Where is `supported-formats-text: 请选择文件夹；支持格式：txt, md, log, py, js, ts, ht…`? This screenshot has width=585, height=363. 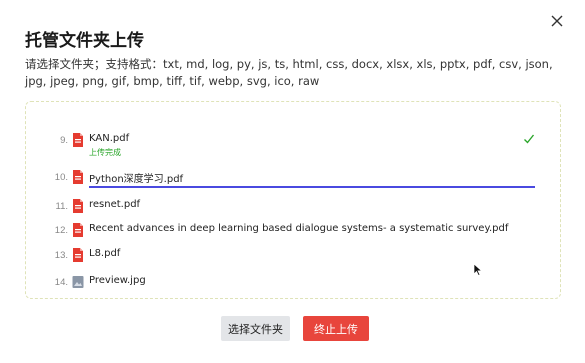
supported-formats-text: 请选择文件夹；支持格式：txt, md, log, py, js, ts, ht… is located at coordinates (289, 72).